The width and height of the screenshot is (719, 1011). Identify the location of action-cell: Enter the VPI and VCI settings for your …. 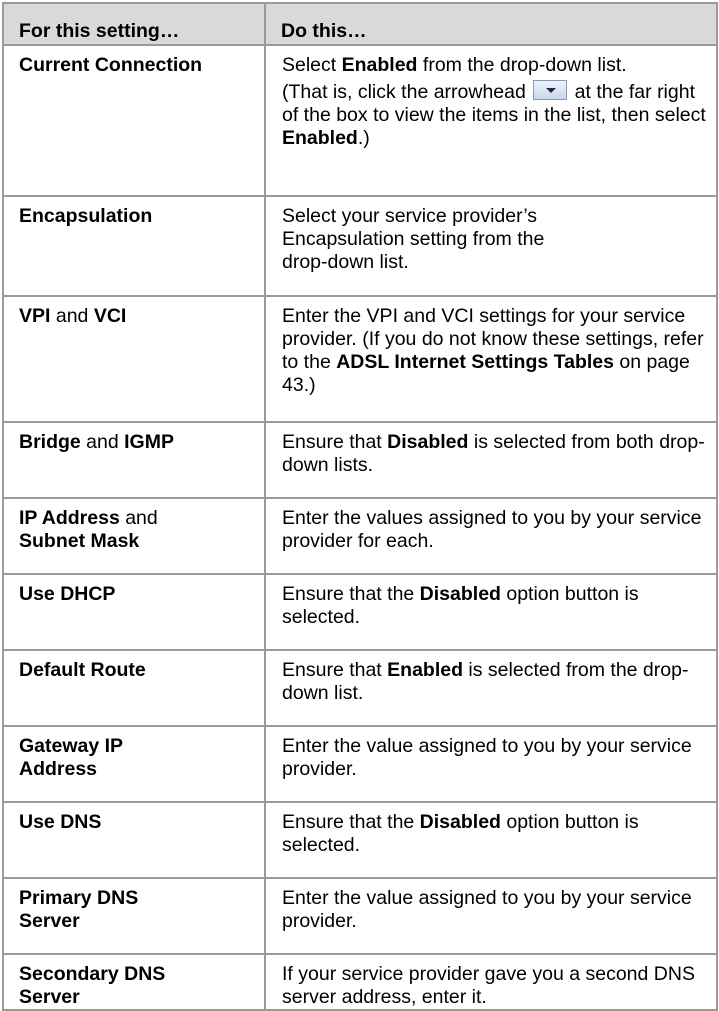
(491, 359).